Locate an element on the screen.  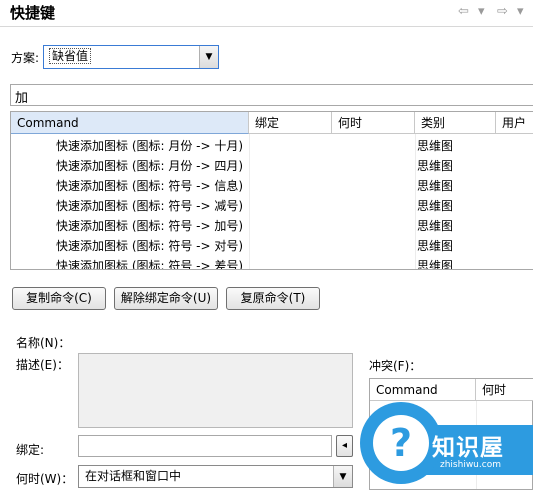
filter-input: 加 is located at coordinates (271, 95).